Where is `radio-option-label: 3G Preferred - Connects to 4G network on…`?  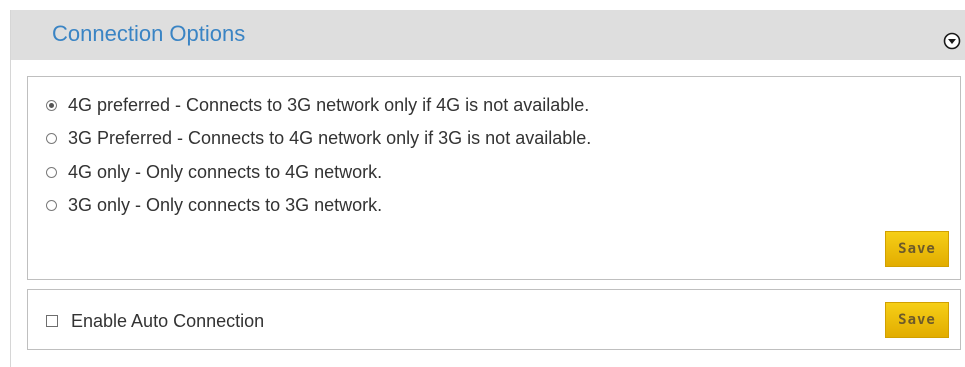
radio-option-label: 3G Preferred - Connects to 4G network on… is located at coordinates (330, 138).